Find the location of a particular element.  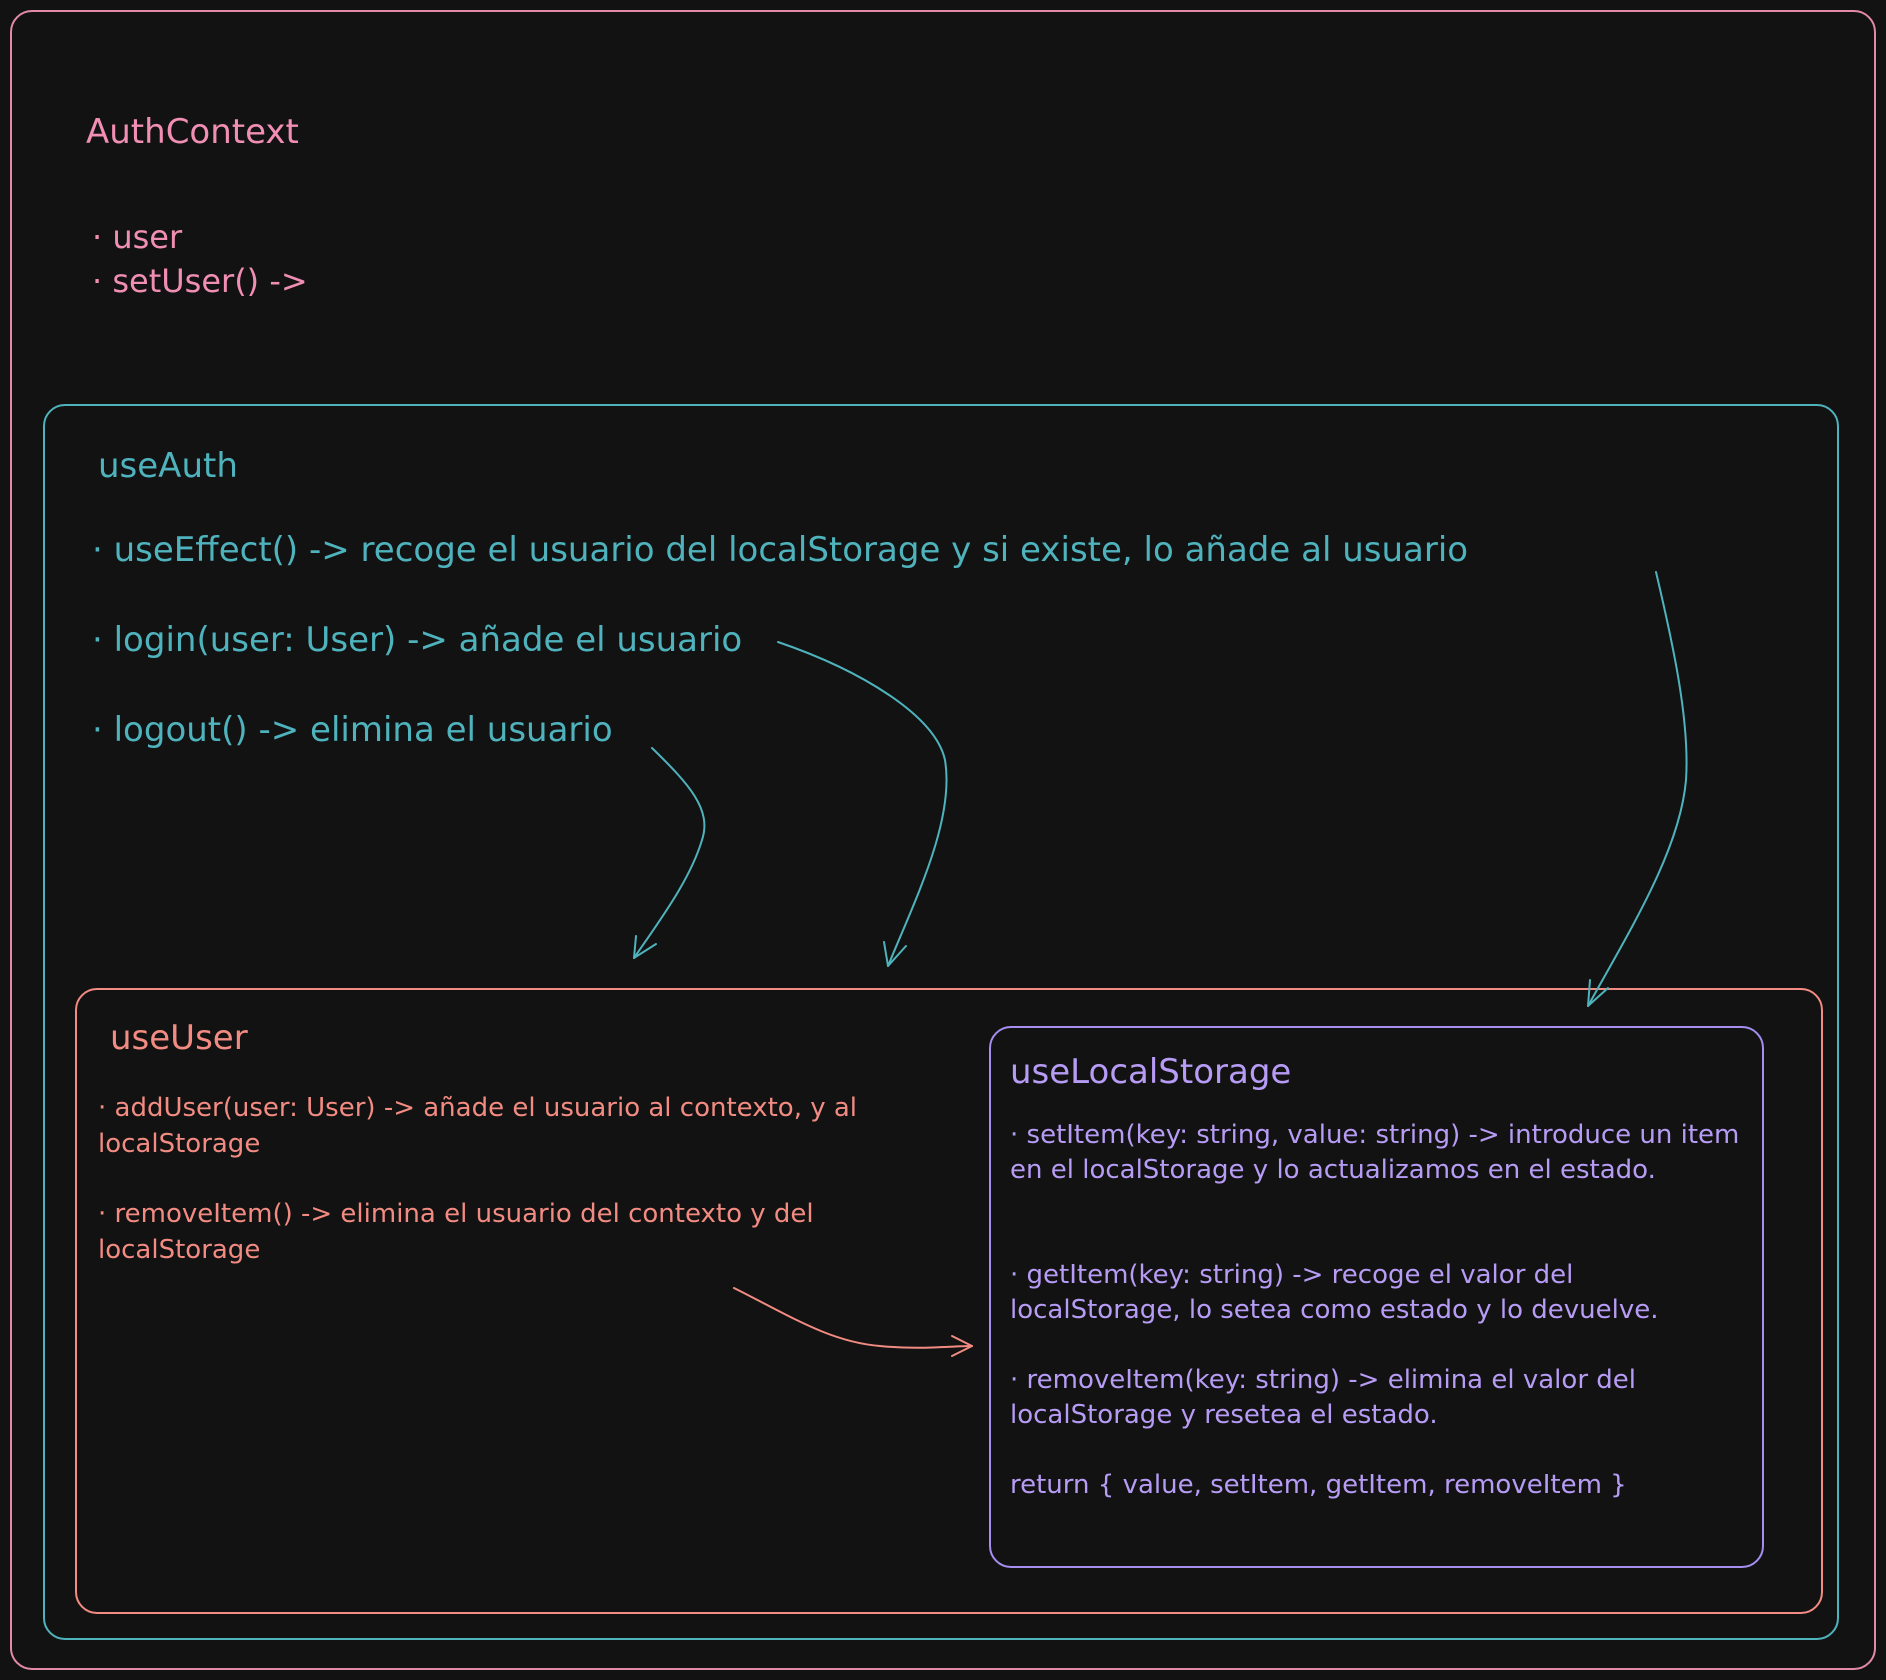

arrow-logout-to-useuser is located at coordinates (669, 853).